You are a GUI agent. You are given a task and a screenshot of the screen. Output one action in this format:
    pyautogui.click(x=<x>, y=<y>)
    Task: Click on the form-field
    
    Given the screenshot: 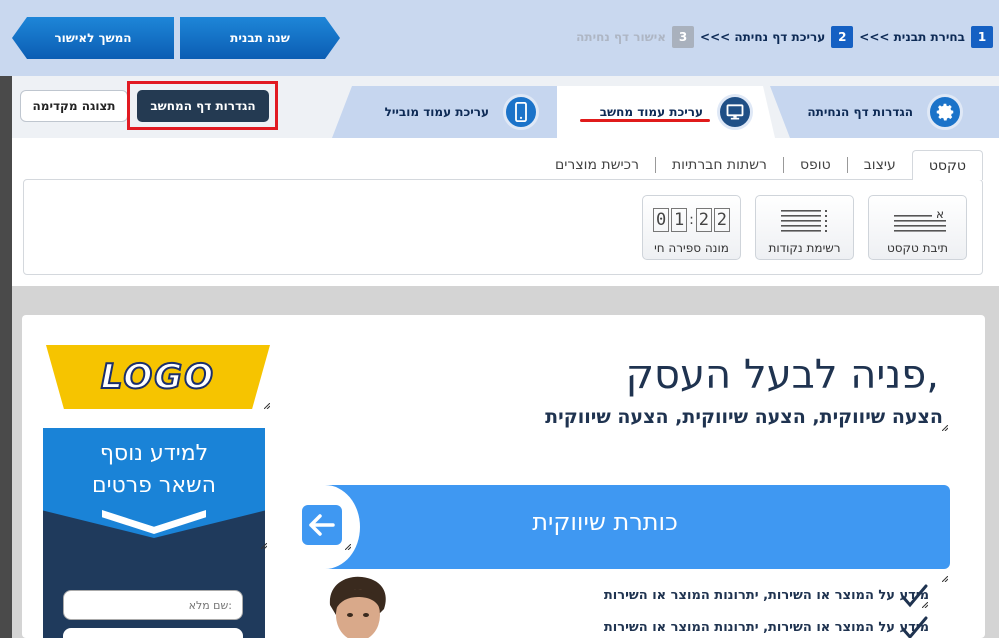 What is the action you would take?
    pyautogui.click(x=153, y=633)
    